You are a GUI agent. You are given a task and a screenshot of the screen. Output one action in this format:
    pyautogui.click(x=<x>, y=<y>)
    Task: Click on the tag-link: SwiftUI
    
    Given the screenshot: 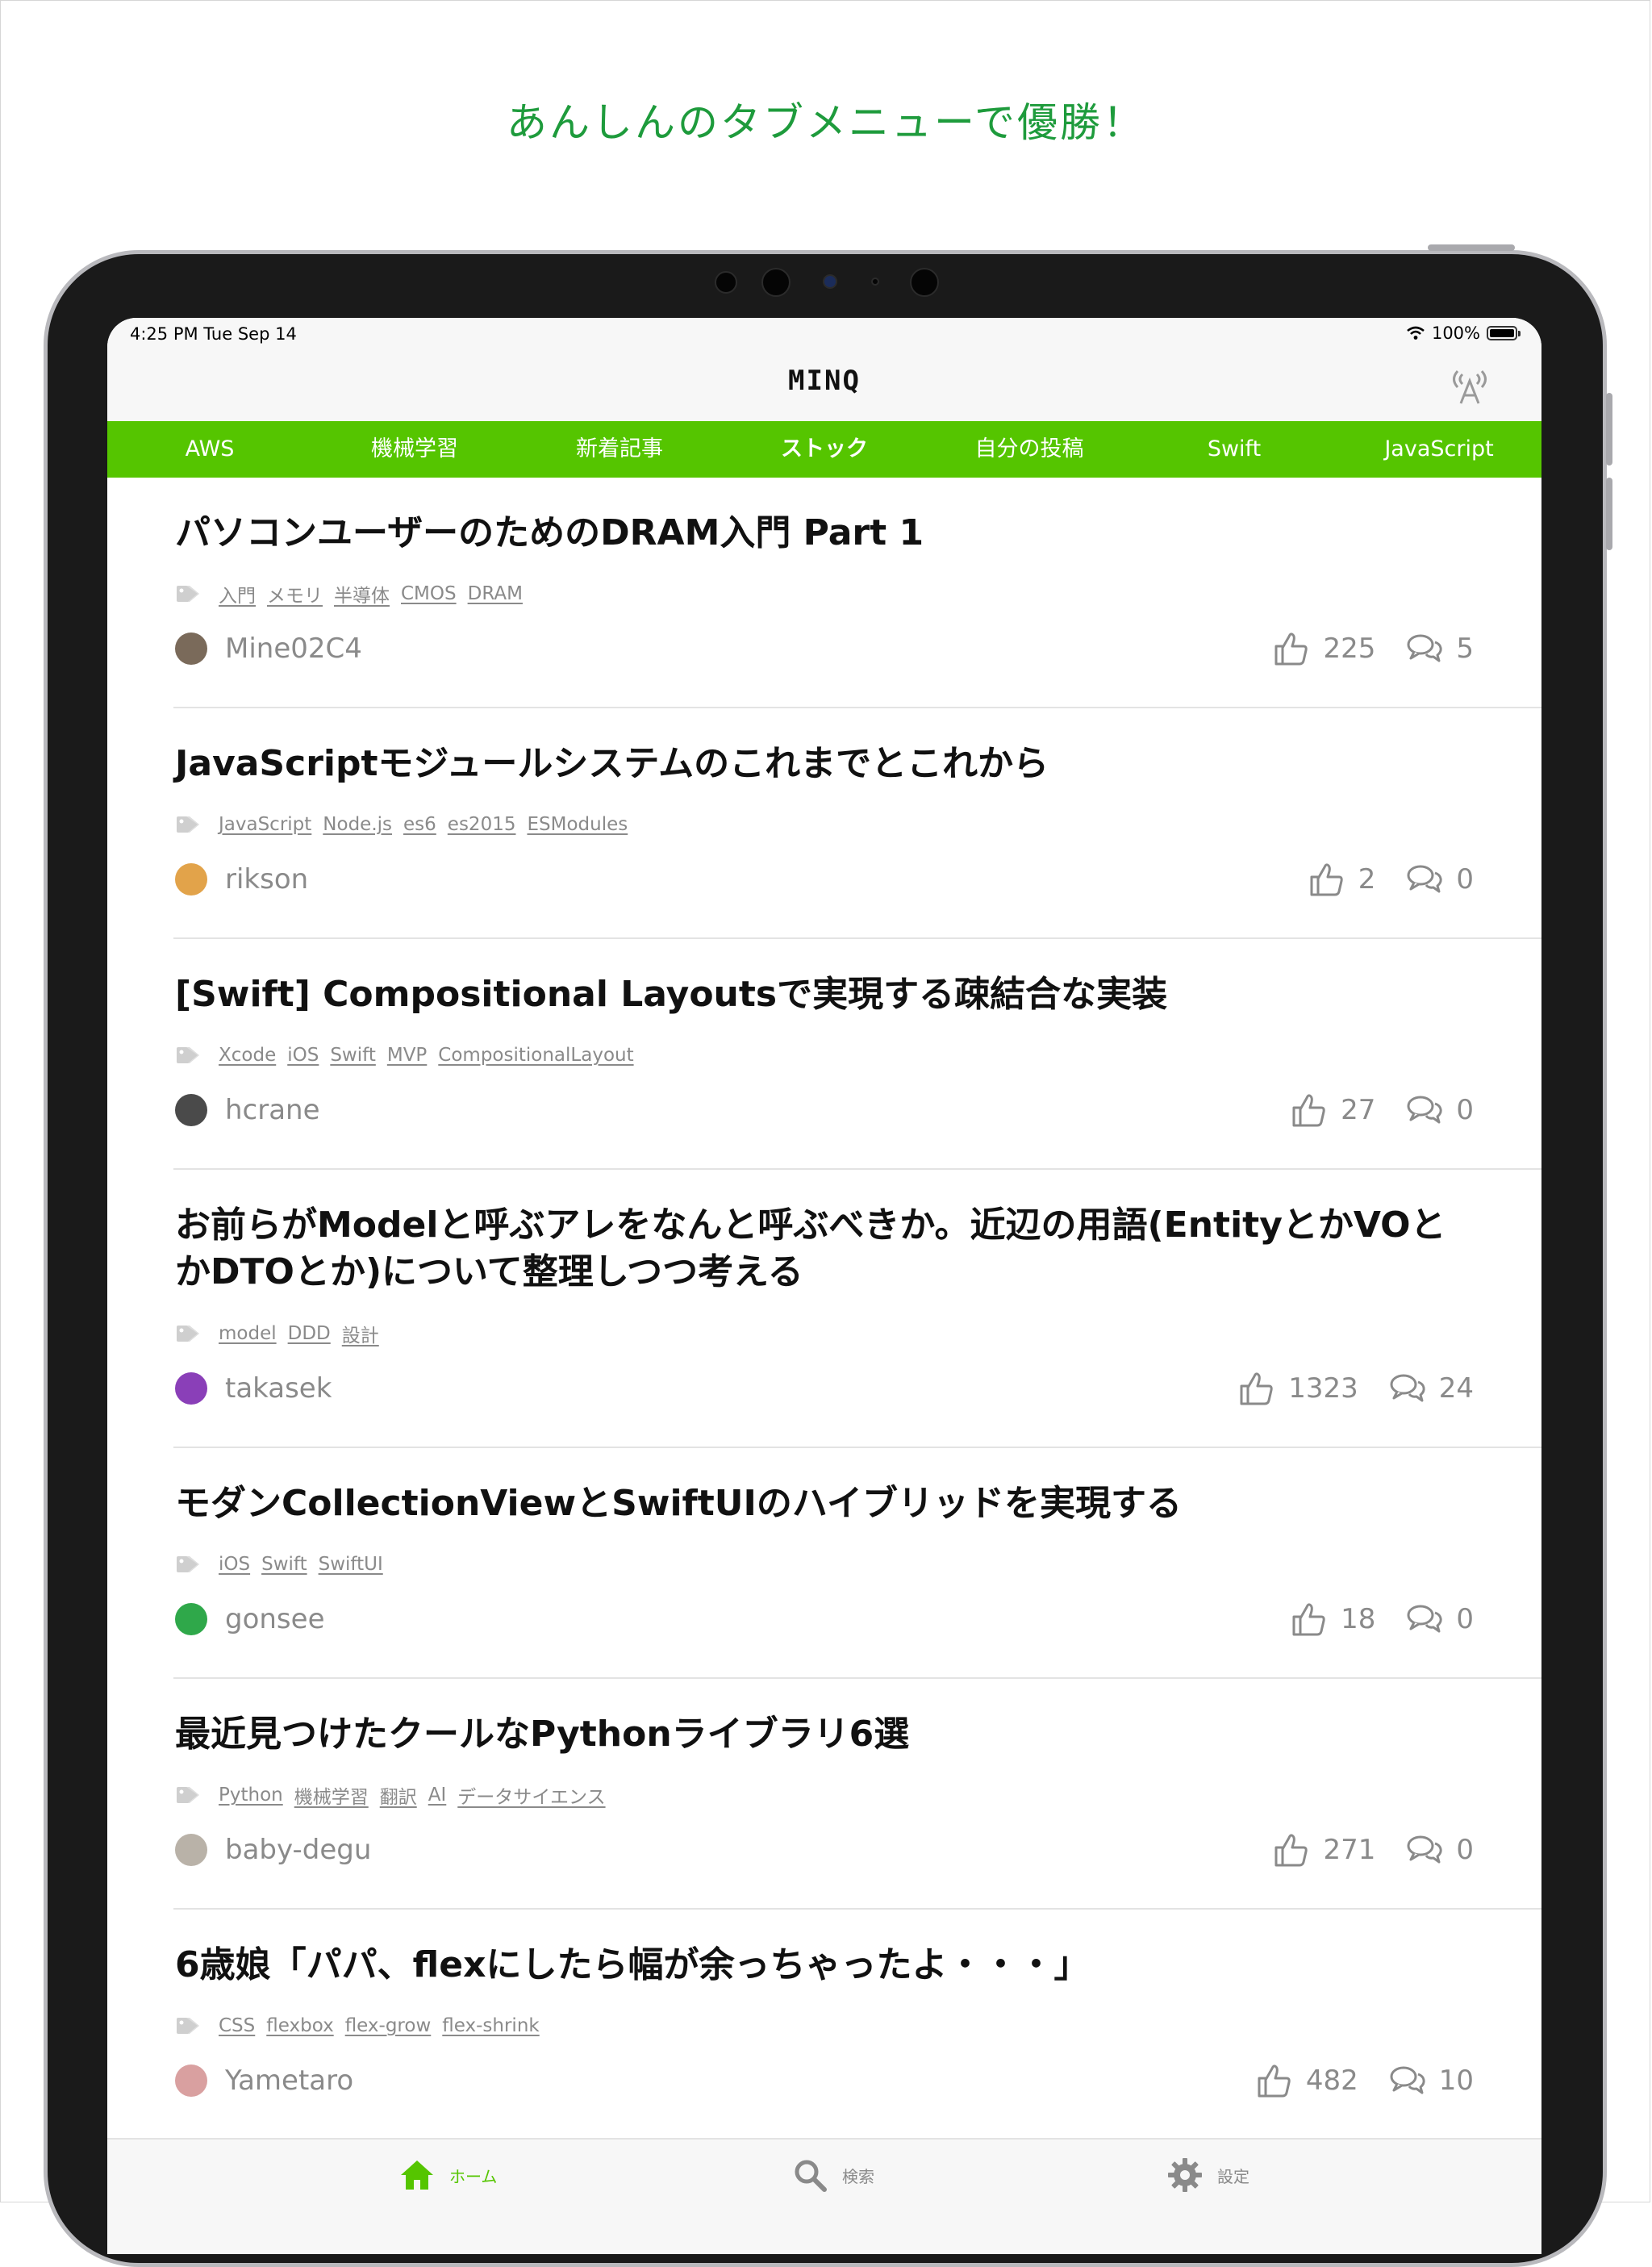 What is the action you would take?
    pyautogui.click(x=351, y=1564)
    